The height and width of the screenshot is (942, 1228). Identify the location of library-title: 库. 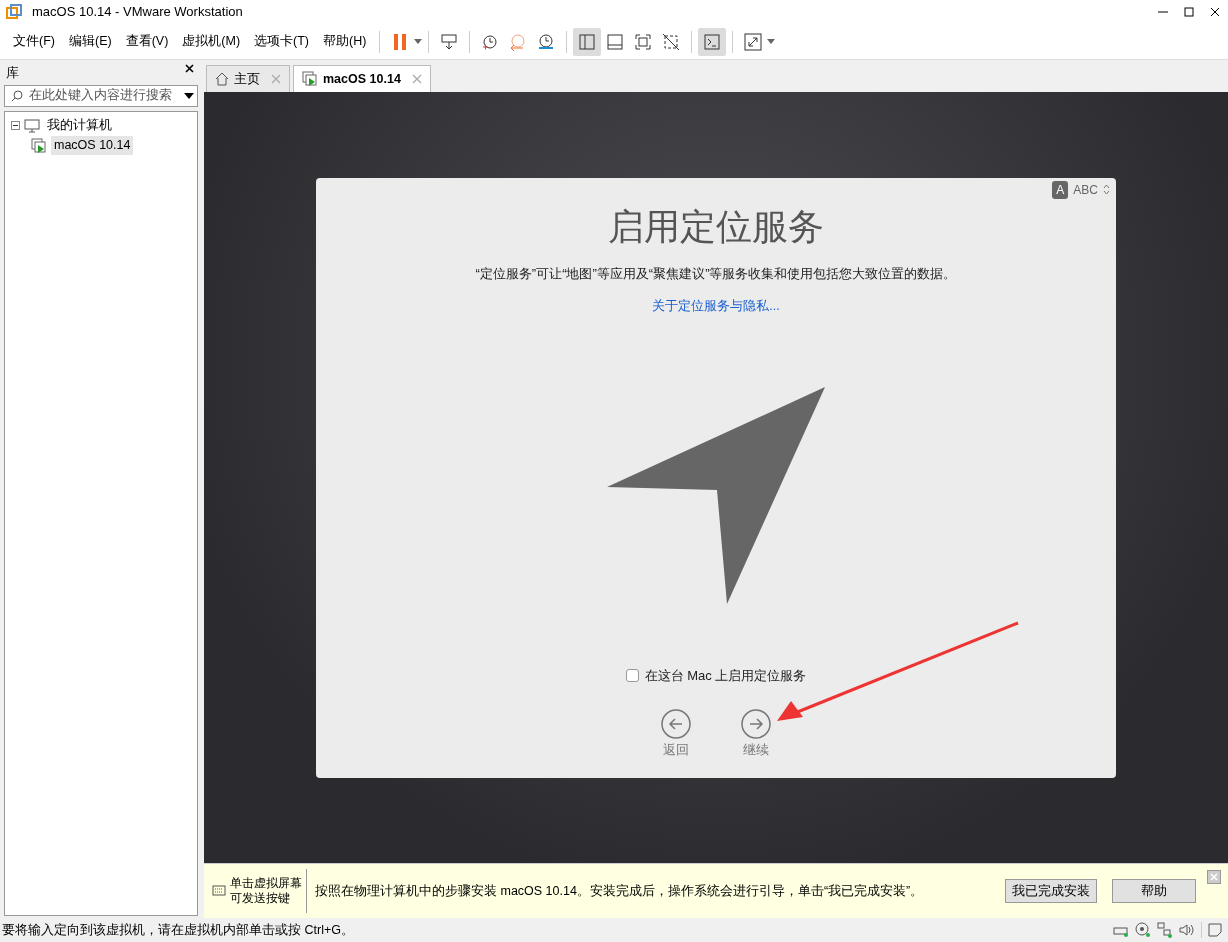
(12, 73).